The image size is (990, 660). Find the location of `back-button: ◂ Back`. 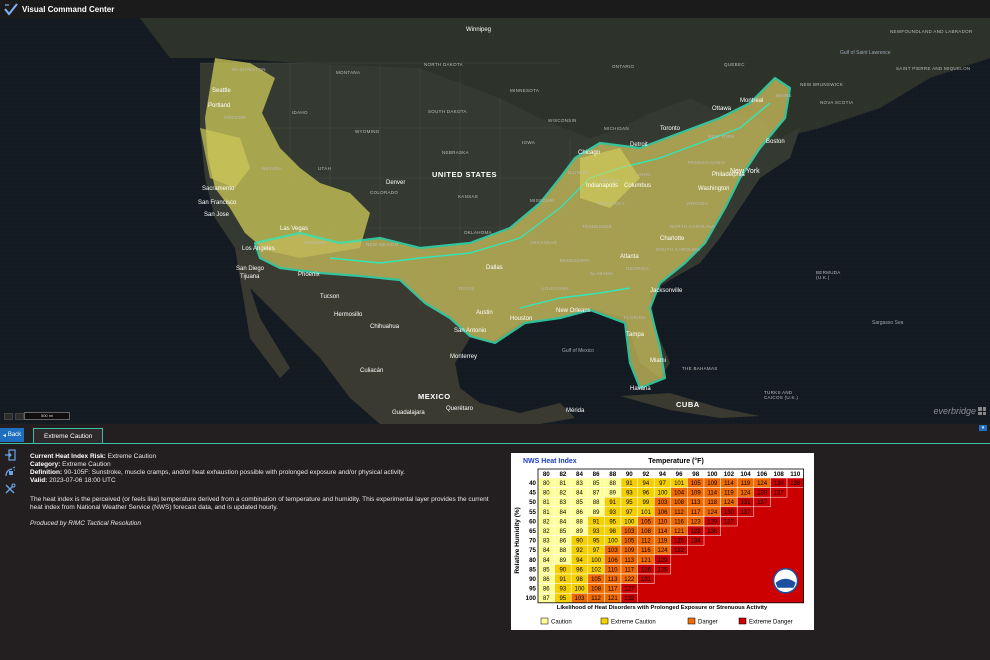

back-button: ◂ Back is located at coordinates (12, 435).